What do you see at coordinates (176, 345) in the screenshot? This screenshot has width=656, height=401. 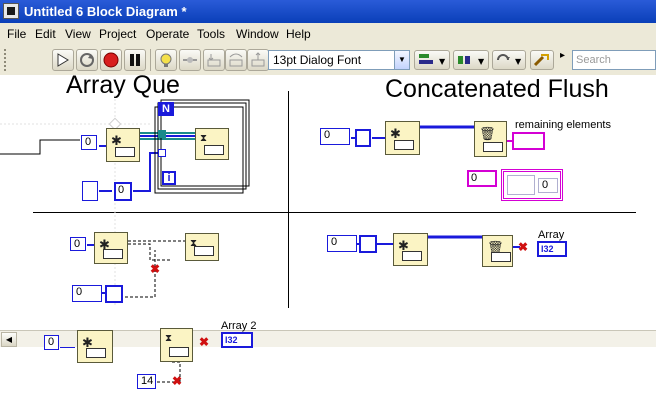 I see `dequeue-element-node: ⧗` at bounding box center [176, 345].